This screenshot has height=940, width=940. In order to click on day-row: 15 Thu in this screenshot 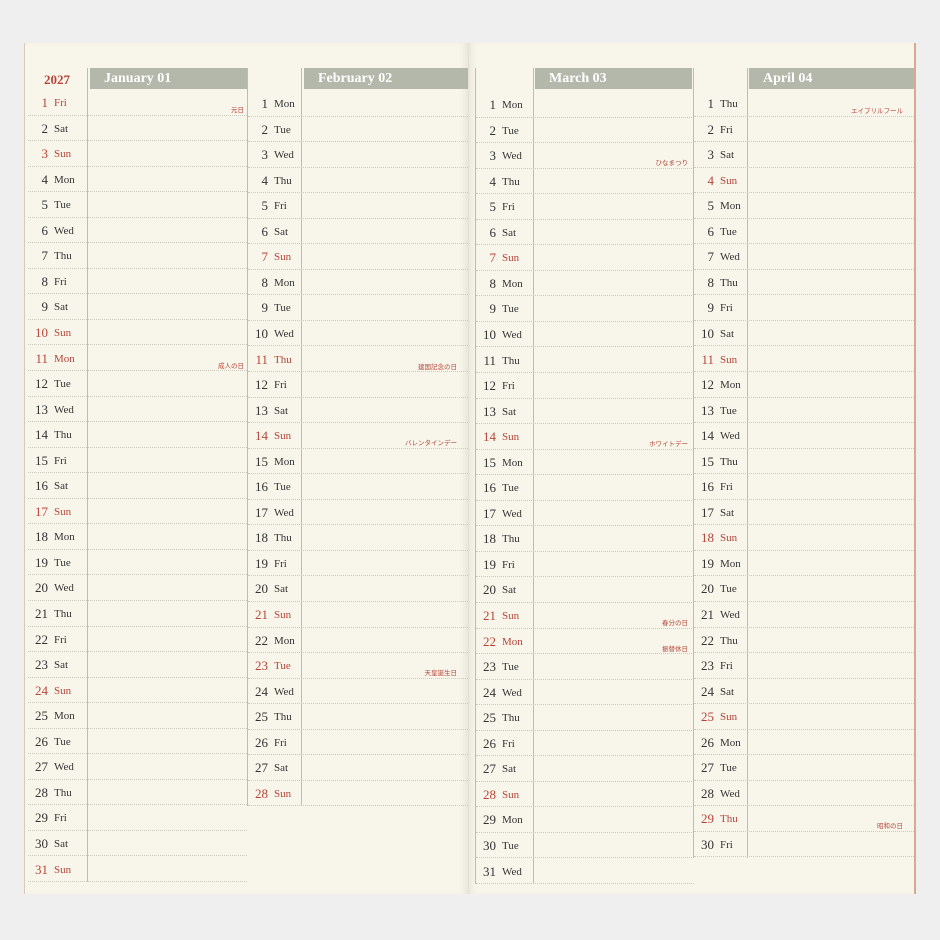, I will do `click(804, 462)`.